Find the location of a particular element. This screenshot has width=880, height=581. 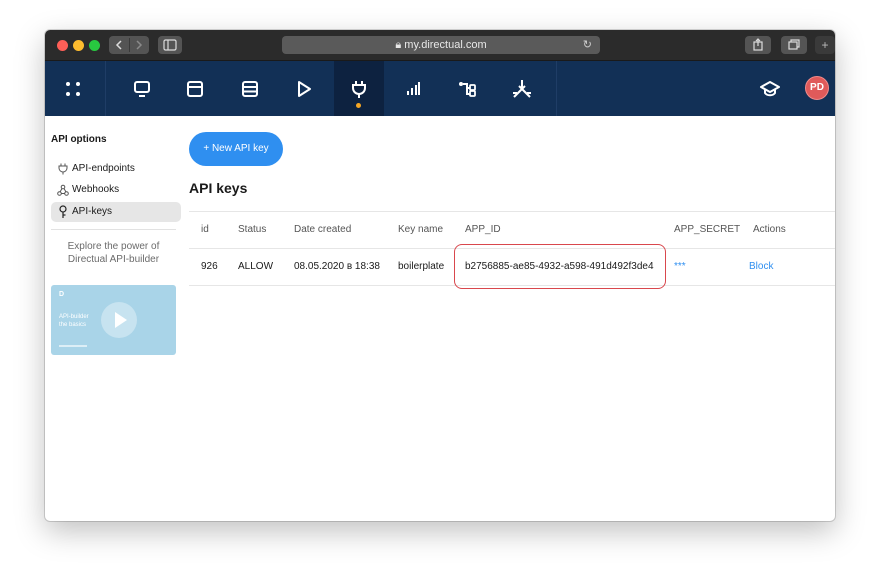

nav-integrations is located at coordinates (467, 88).